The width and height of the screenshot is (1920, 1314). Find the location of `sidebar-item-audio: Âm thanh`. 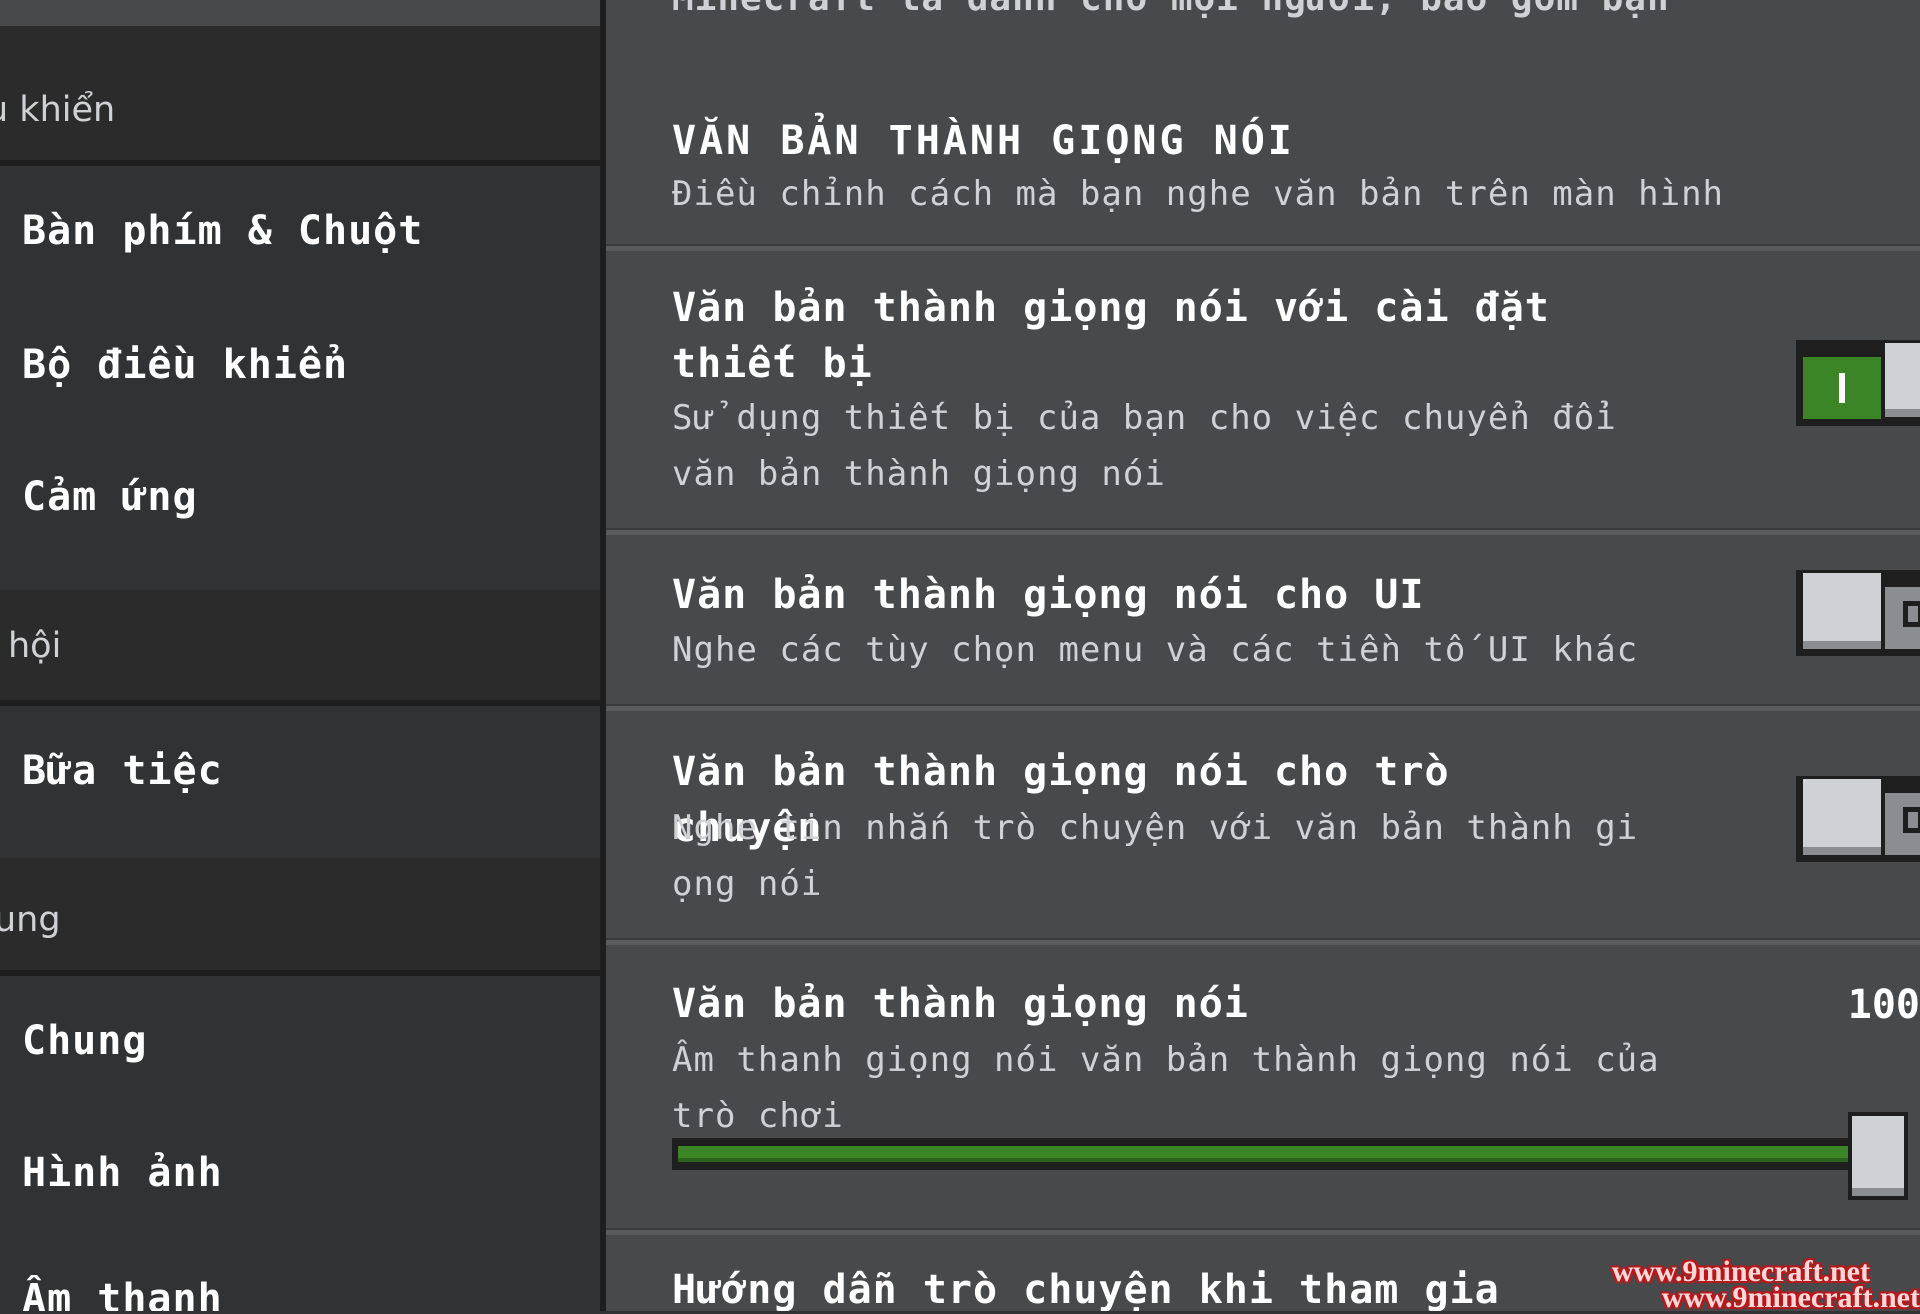

sidebar-item-audio: Âm thanh is located at coordinates (122, 1293).